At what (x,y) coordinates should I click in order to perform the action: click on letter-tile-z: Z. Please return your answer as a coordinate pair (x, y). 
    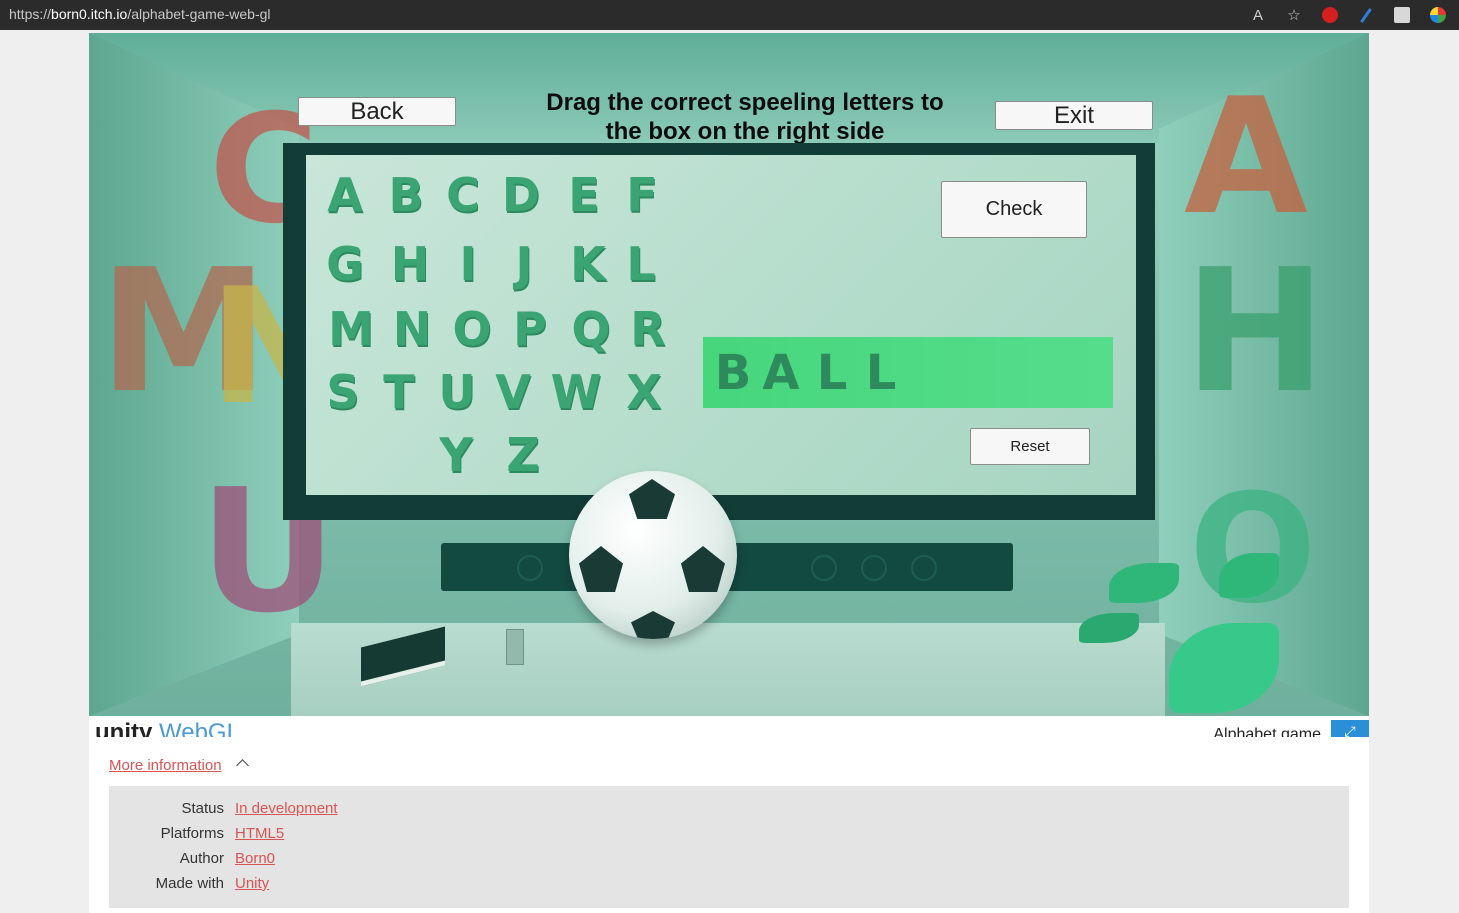
    Looking at the image, I should click on (523, 455).